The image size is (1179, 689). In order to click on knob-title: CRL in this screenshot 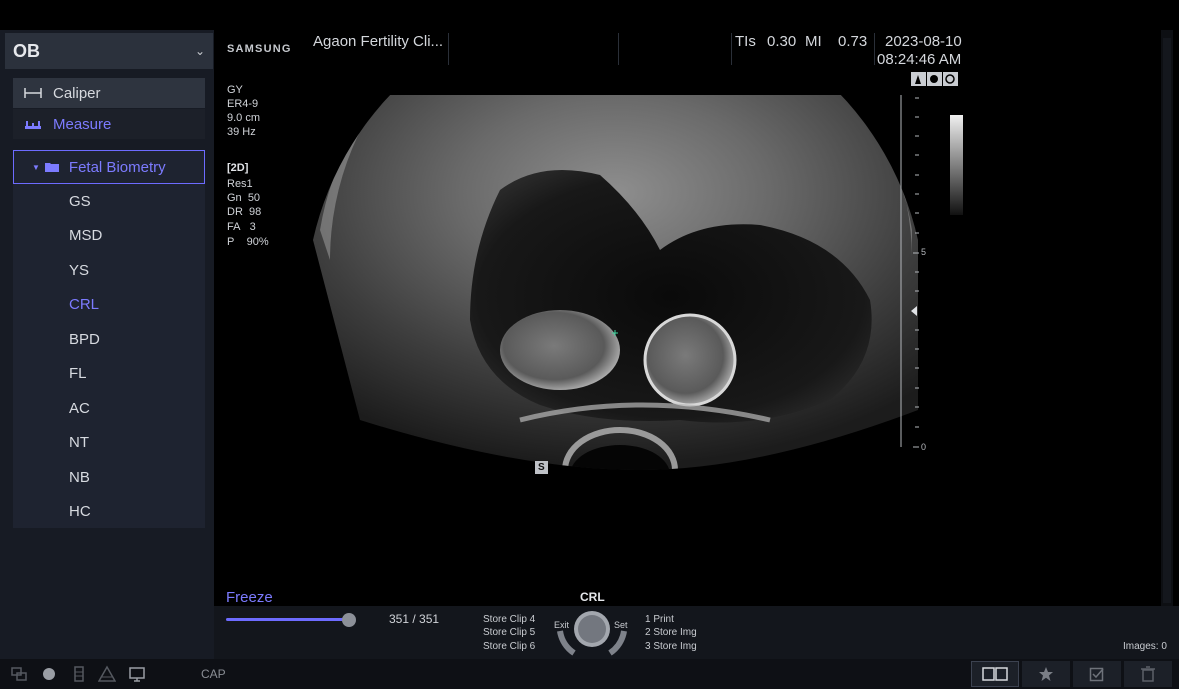, I will do `click(592, 597)`.